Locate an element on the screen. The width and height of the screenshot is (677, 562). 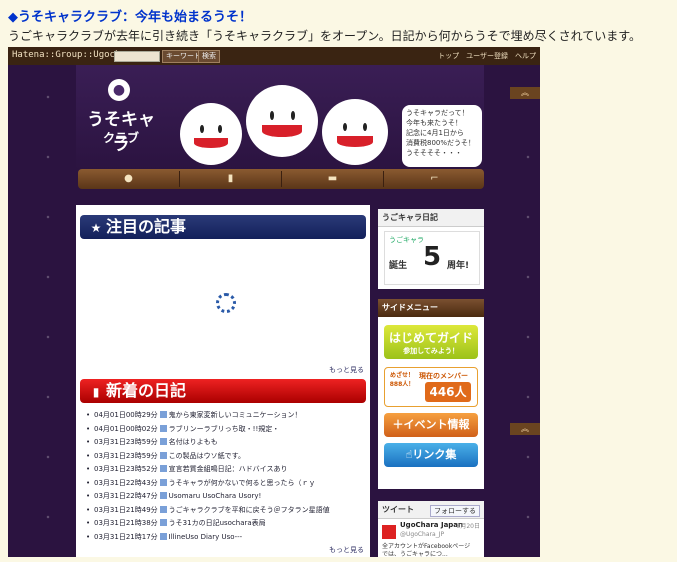
nav-diary: ▮ is located at coordinates (230, 179).